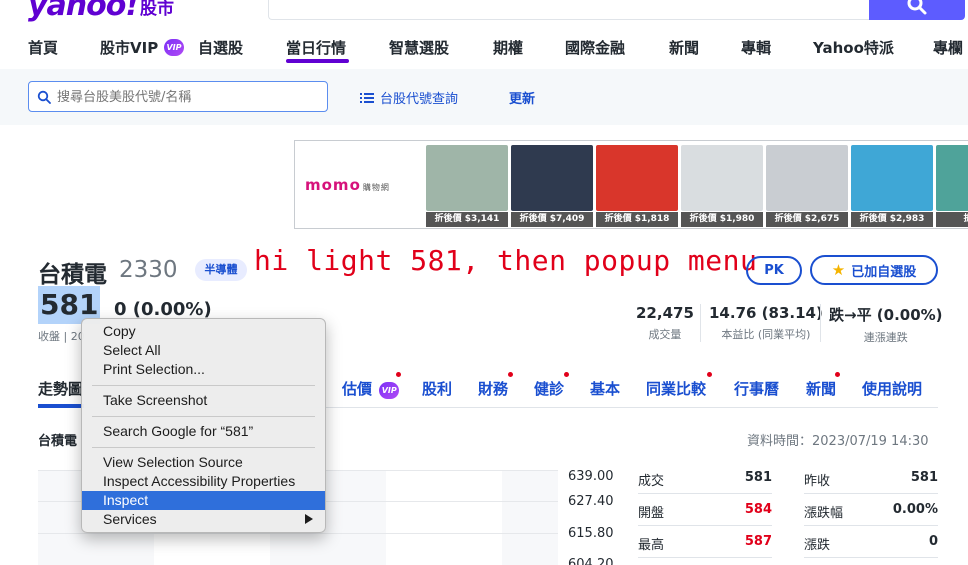  Describe the element at coordinates (756, 47) in the screenshot. I see `nav-albums: 專輯` at that location.